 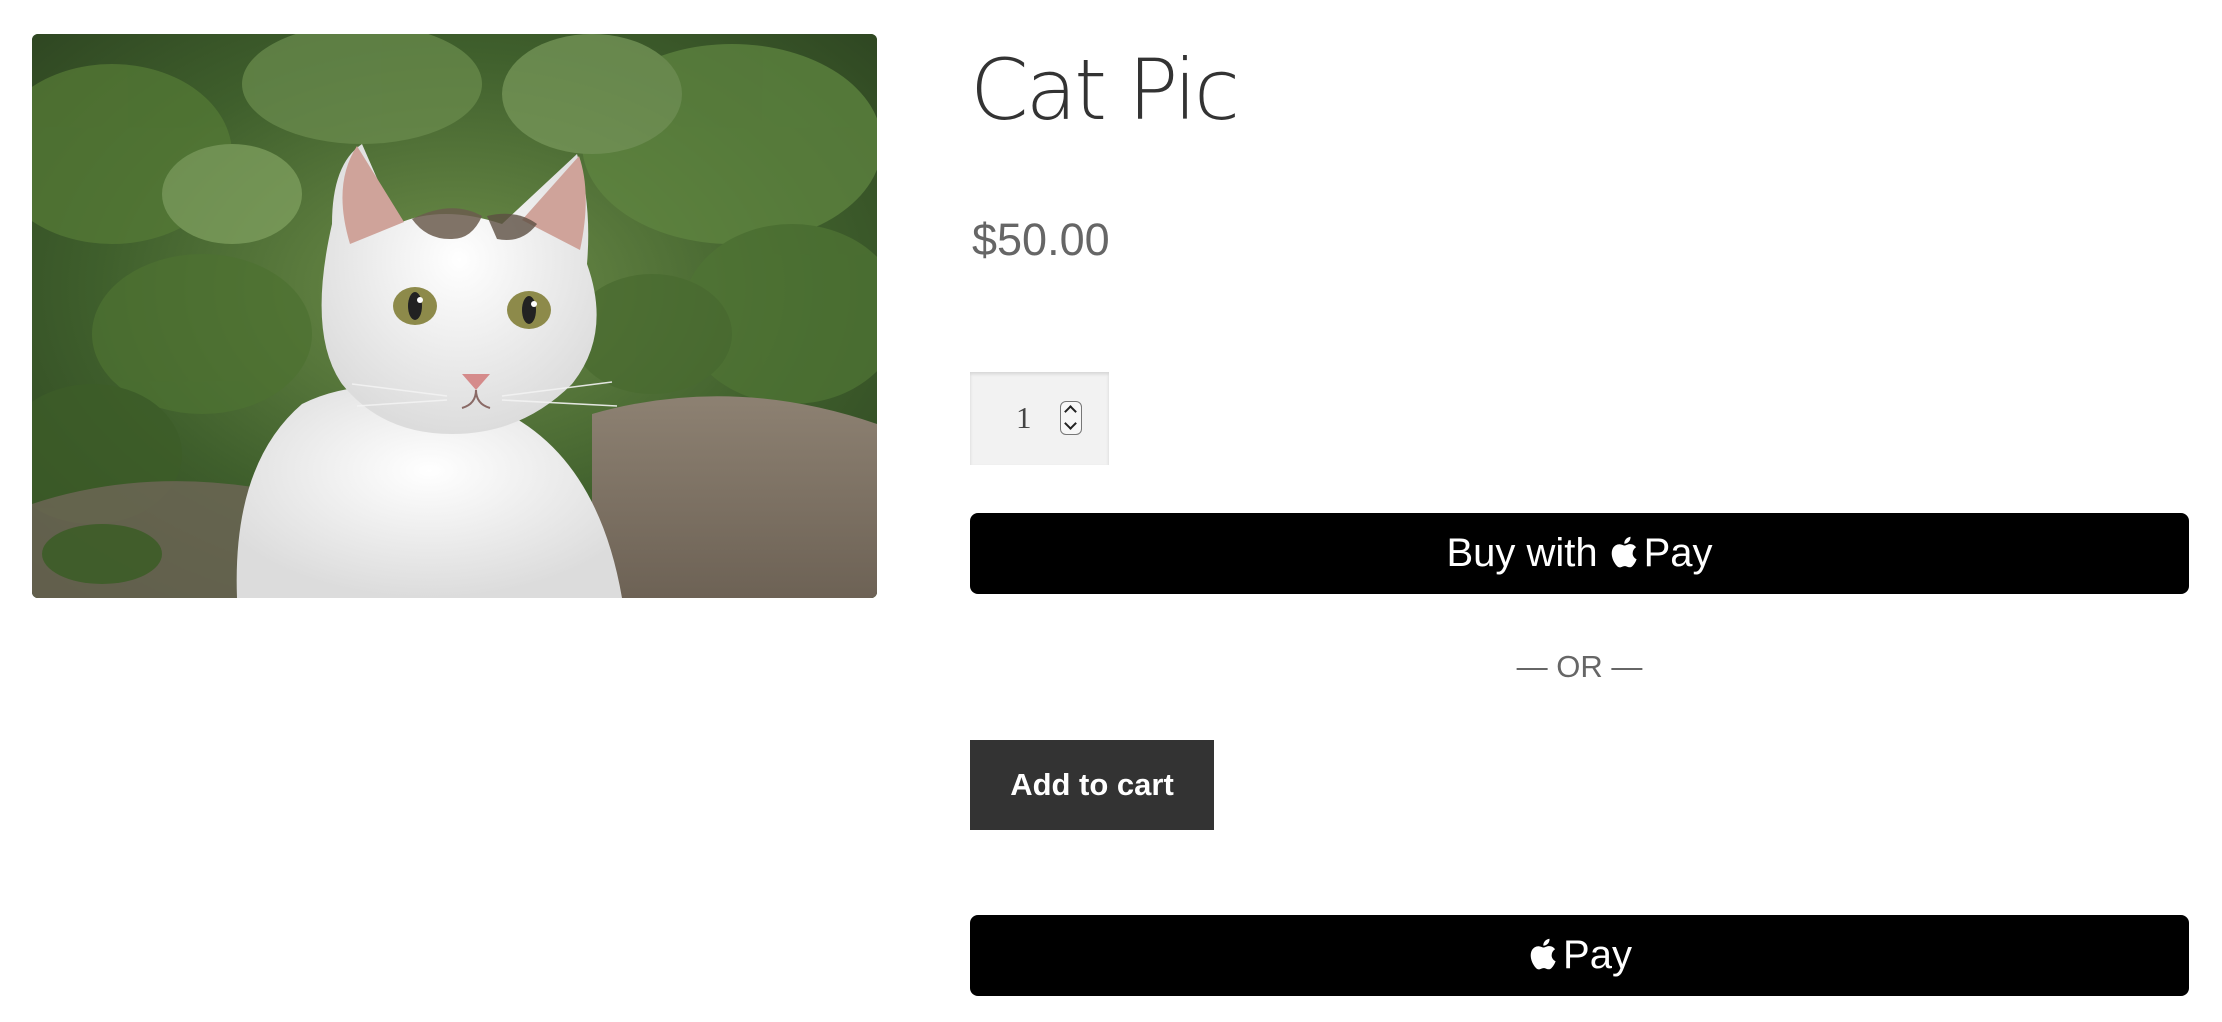 I want to click on buy-with-label: Buy with, so click(x=1522, y=553).